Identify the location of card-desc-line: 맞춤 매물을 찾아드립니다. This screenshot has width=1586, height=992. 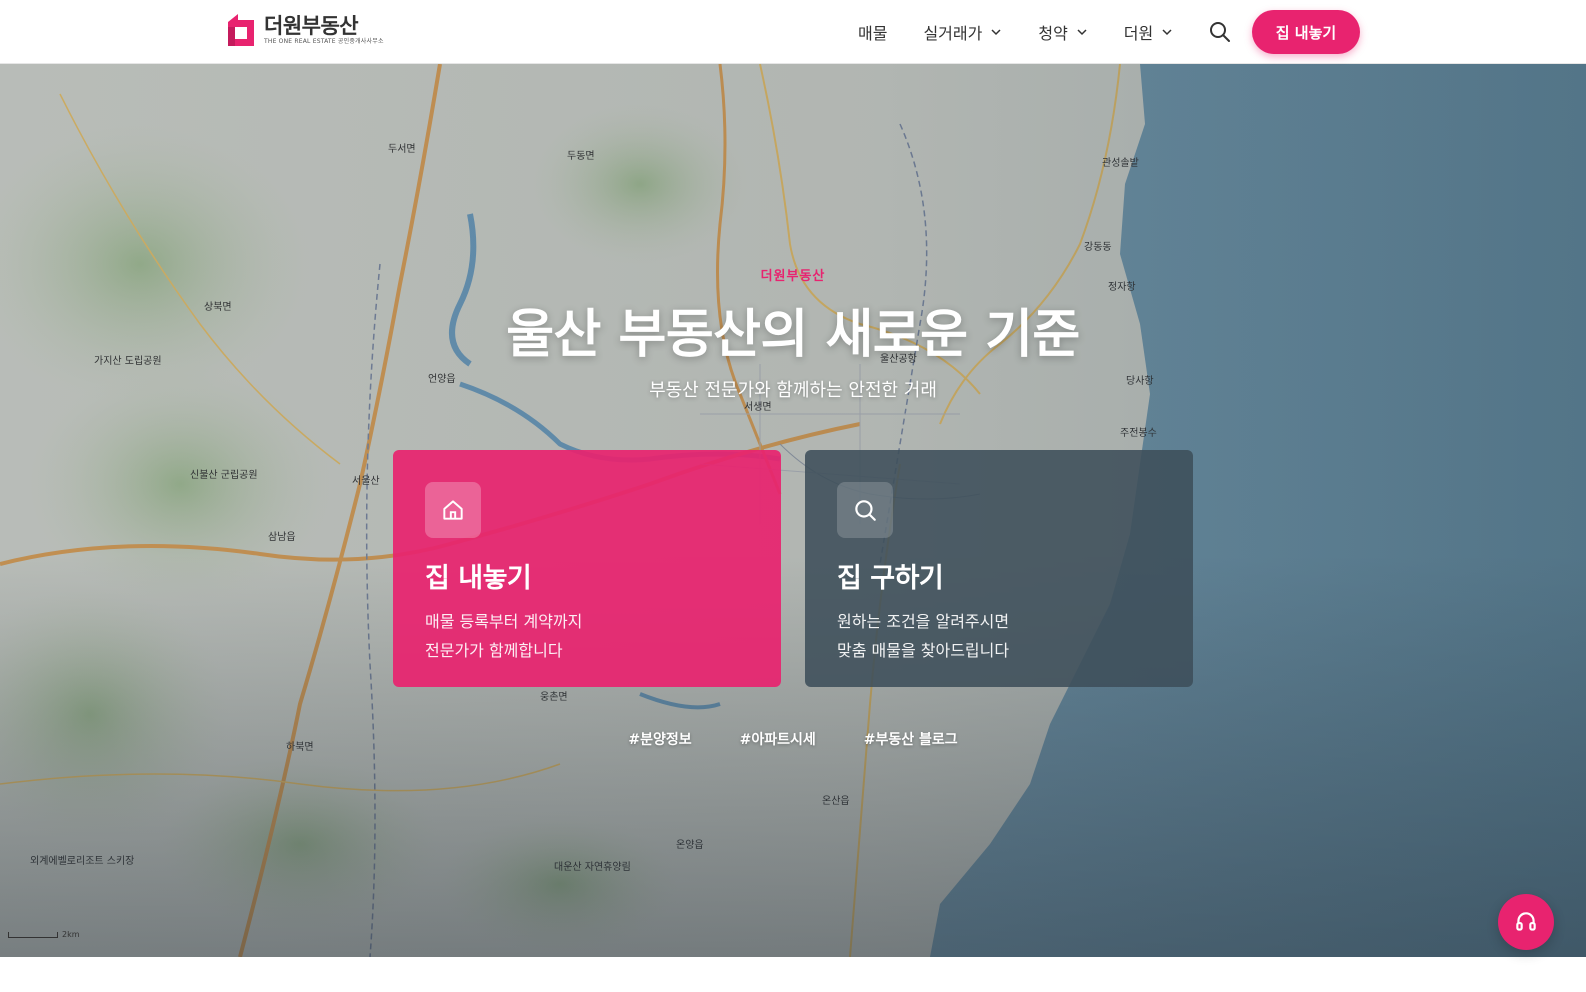
(923, 650).